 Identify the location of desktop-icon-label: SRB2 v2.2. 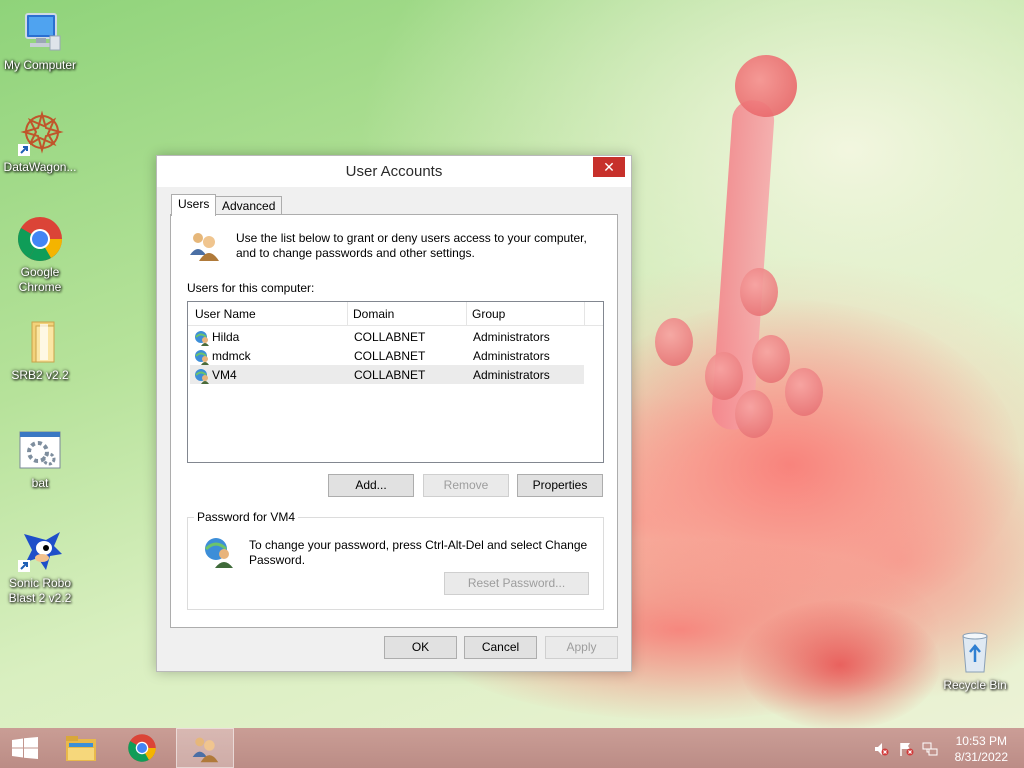
(40, 375).